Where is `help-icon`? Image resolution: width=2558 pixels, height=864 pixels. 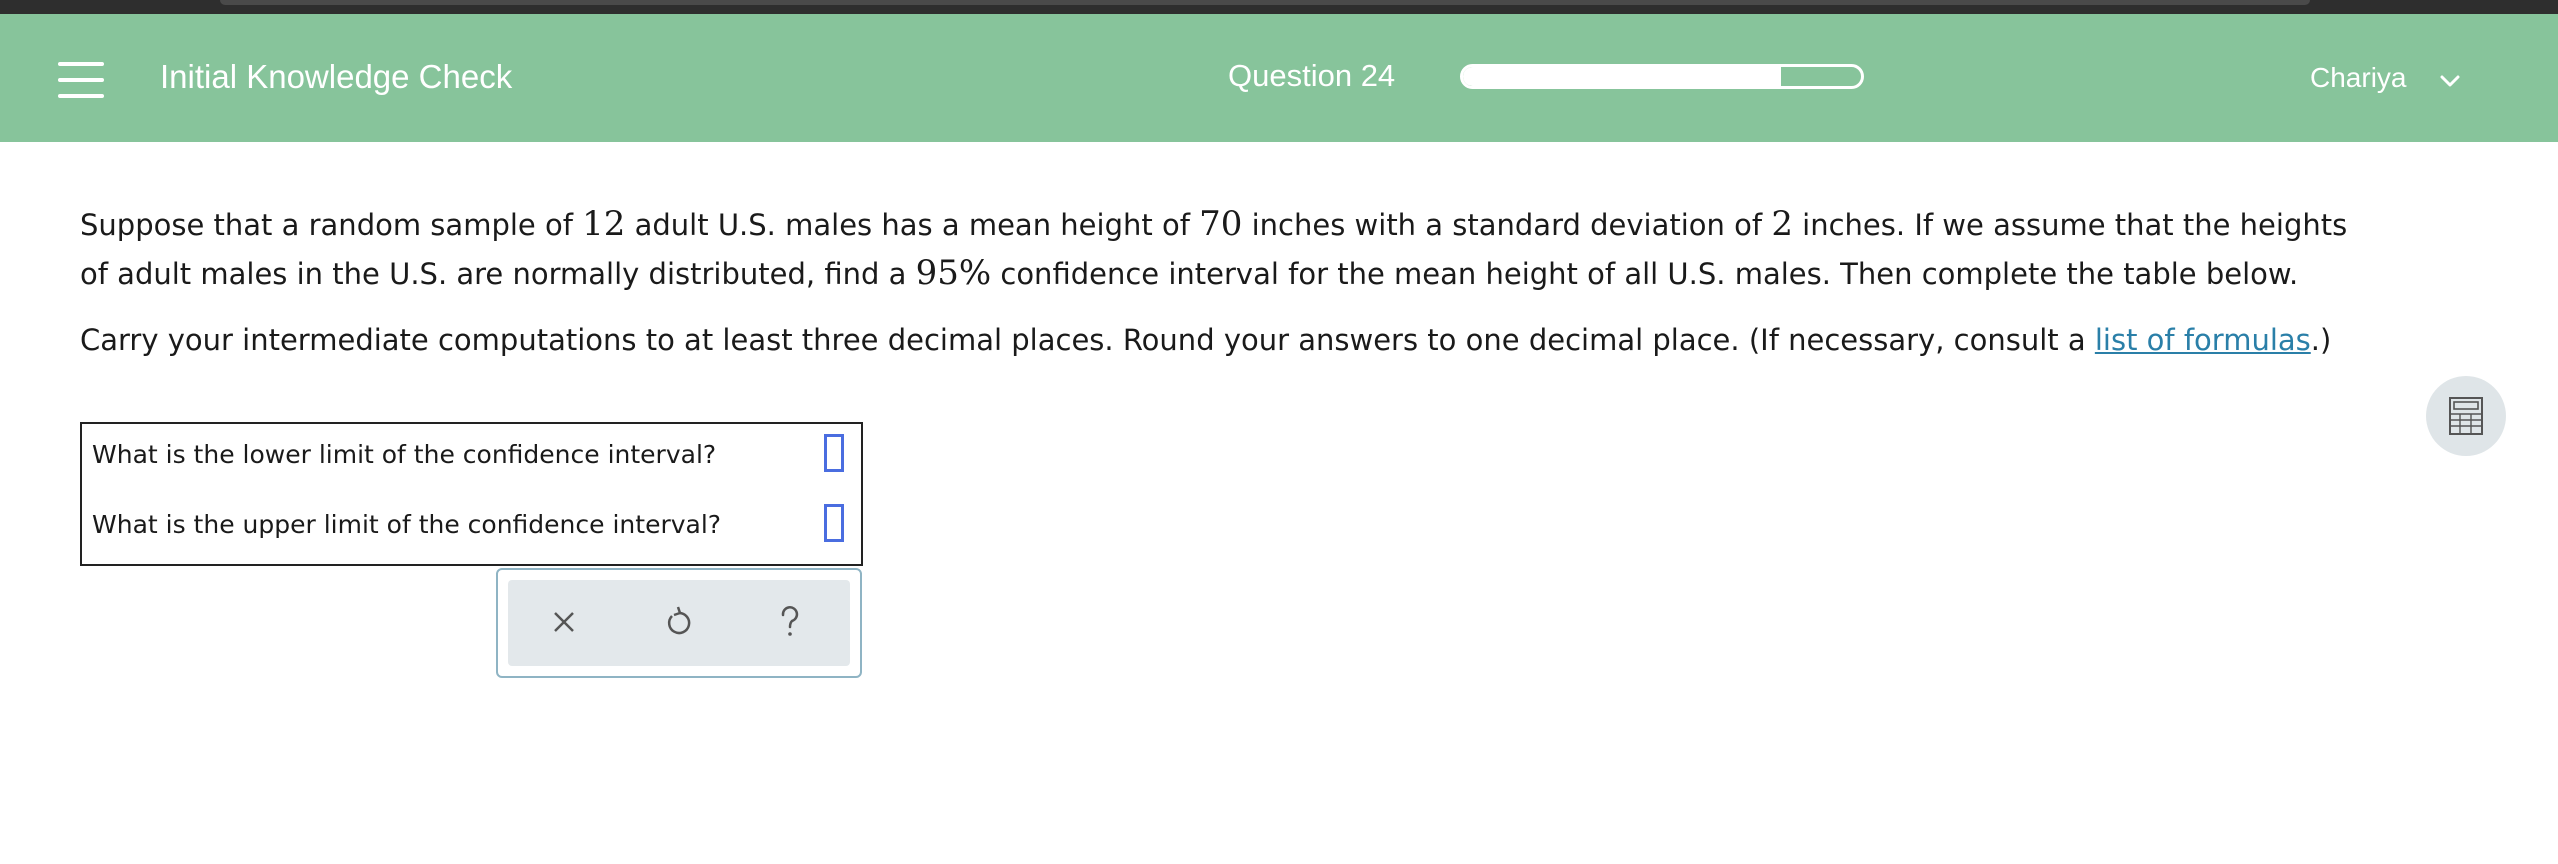 help-icon is located at coordinates (790, 622).